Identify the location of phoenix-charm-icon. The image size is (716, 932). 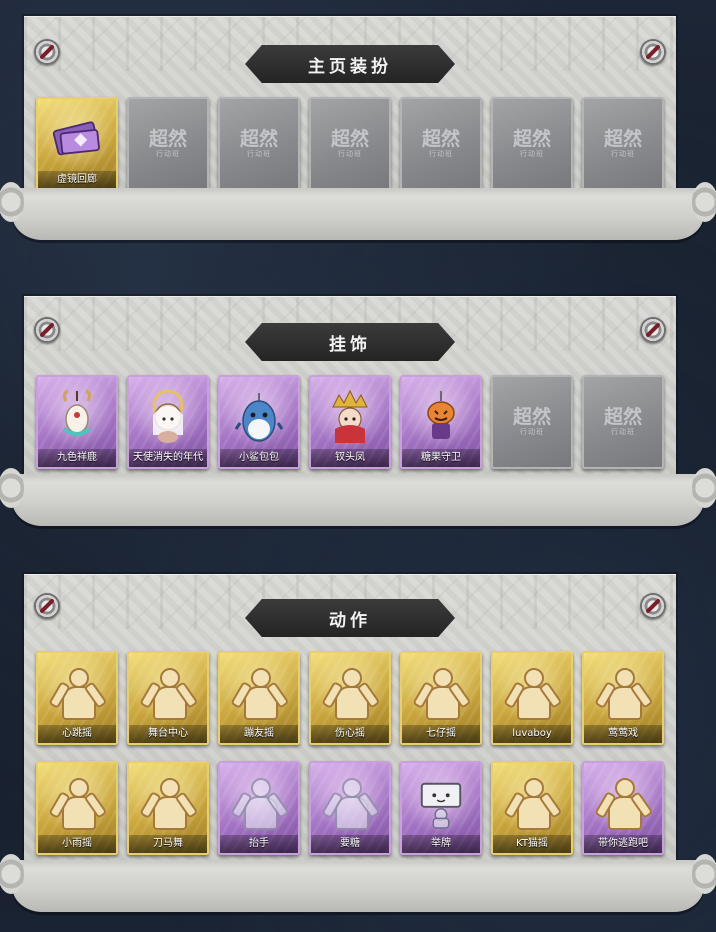
(350, 417).